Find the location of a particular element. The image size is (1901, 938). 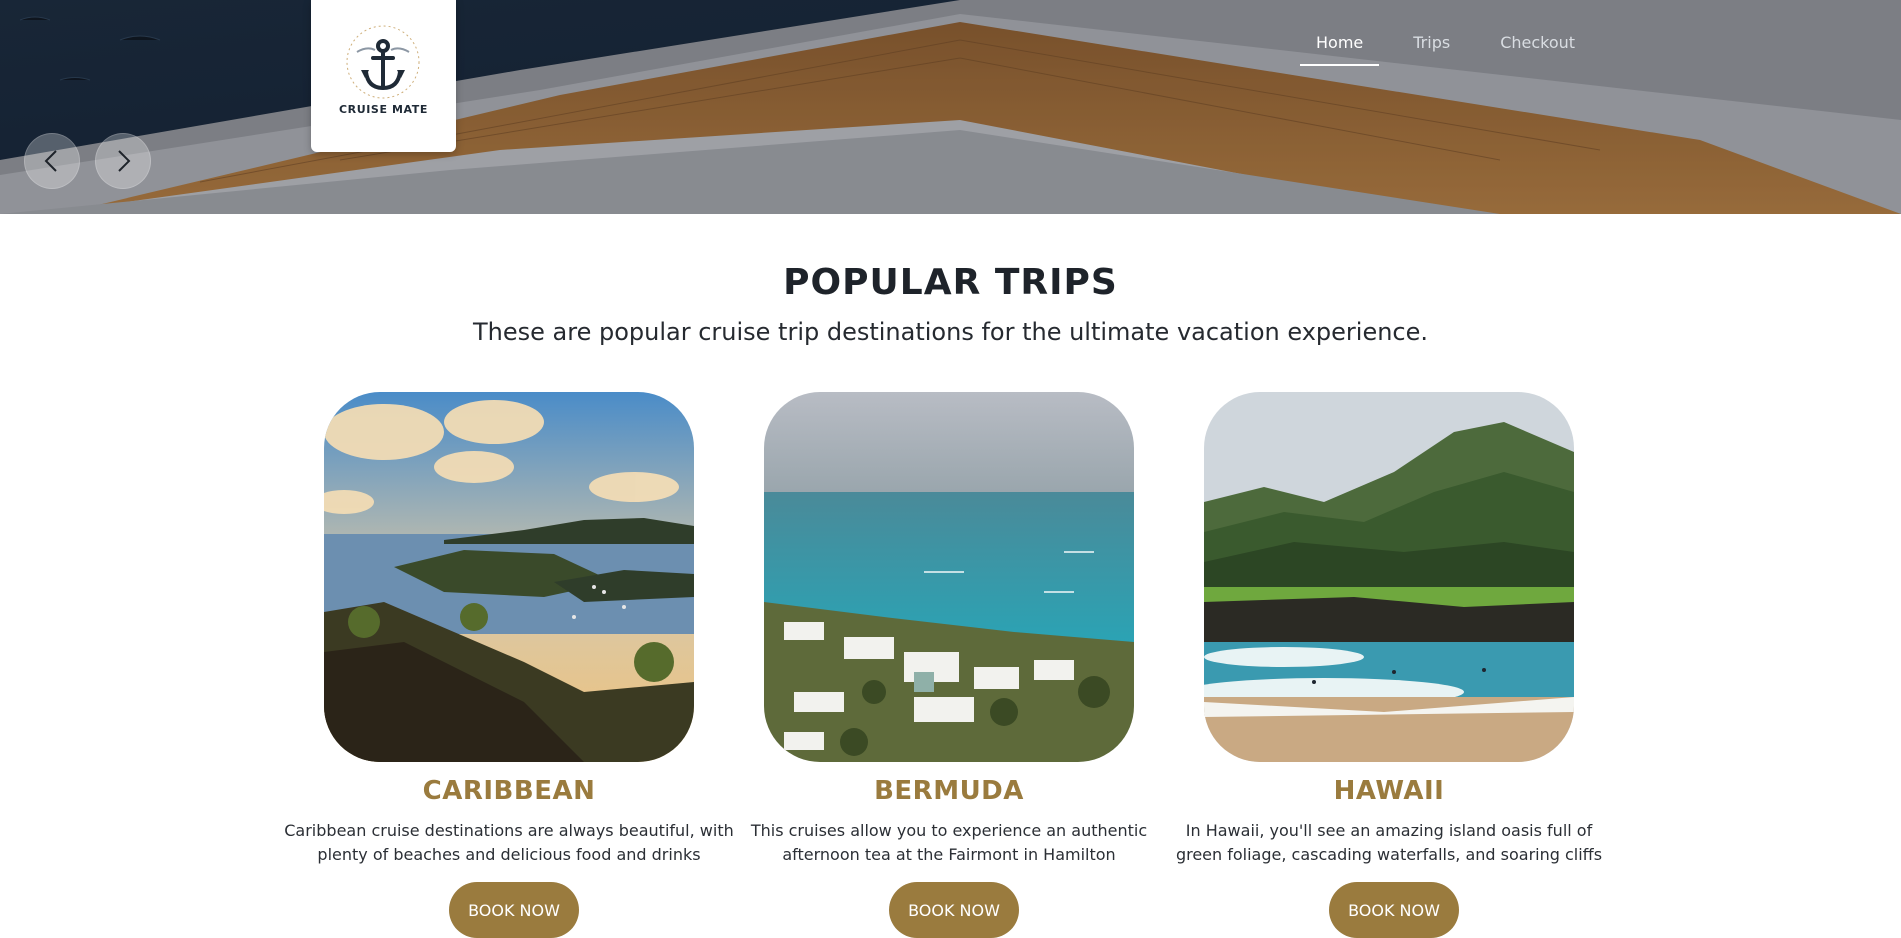

trip-image-caribbean is located at coordinates (509, 577).